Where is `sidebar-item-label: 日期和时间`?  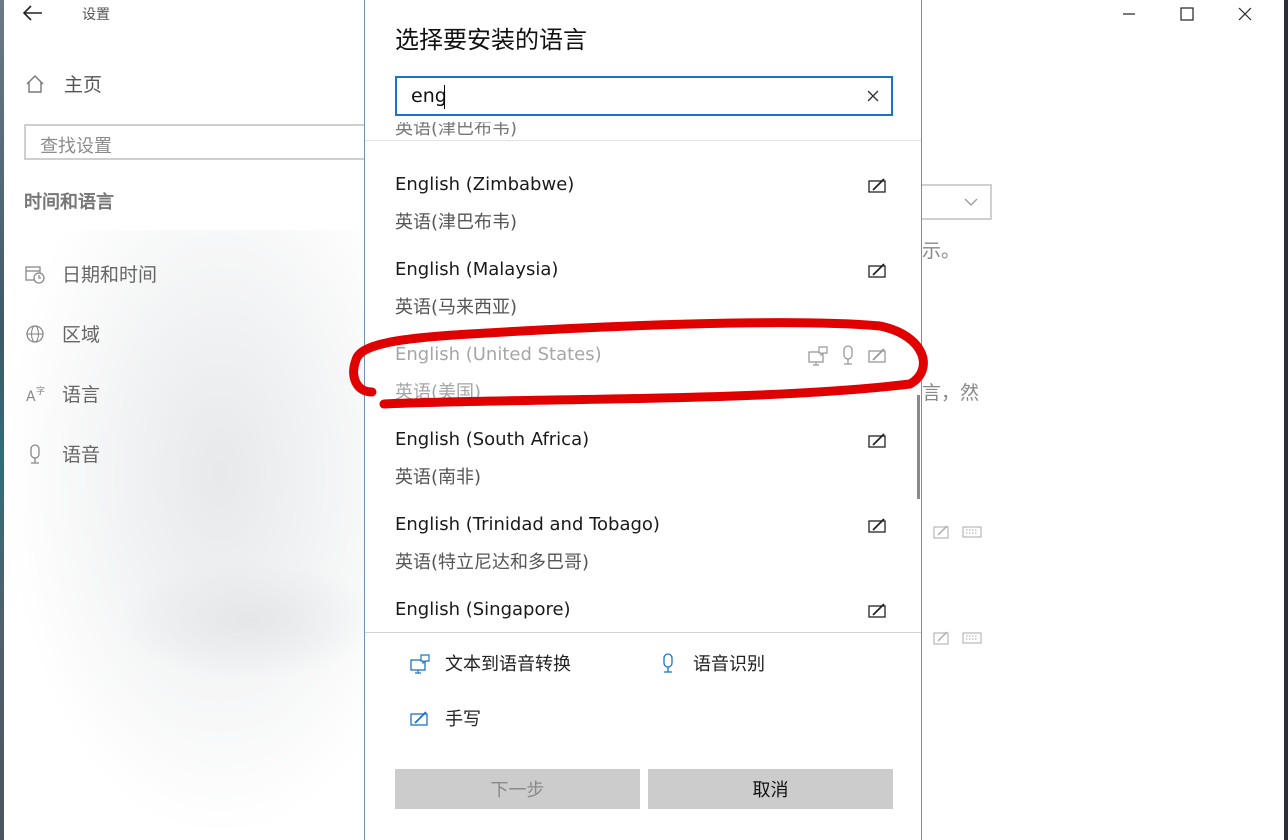
sidebar-item-label: 日期和时间 is located at coordinates (110, 275).